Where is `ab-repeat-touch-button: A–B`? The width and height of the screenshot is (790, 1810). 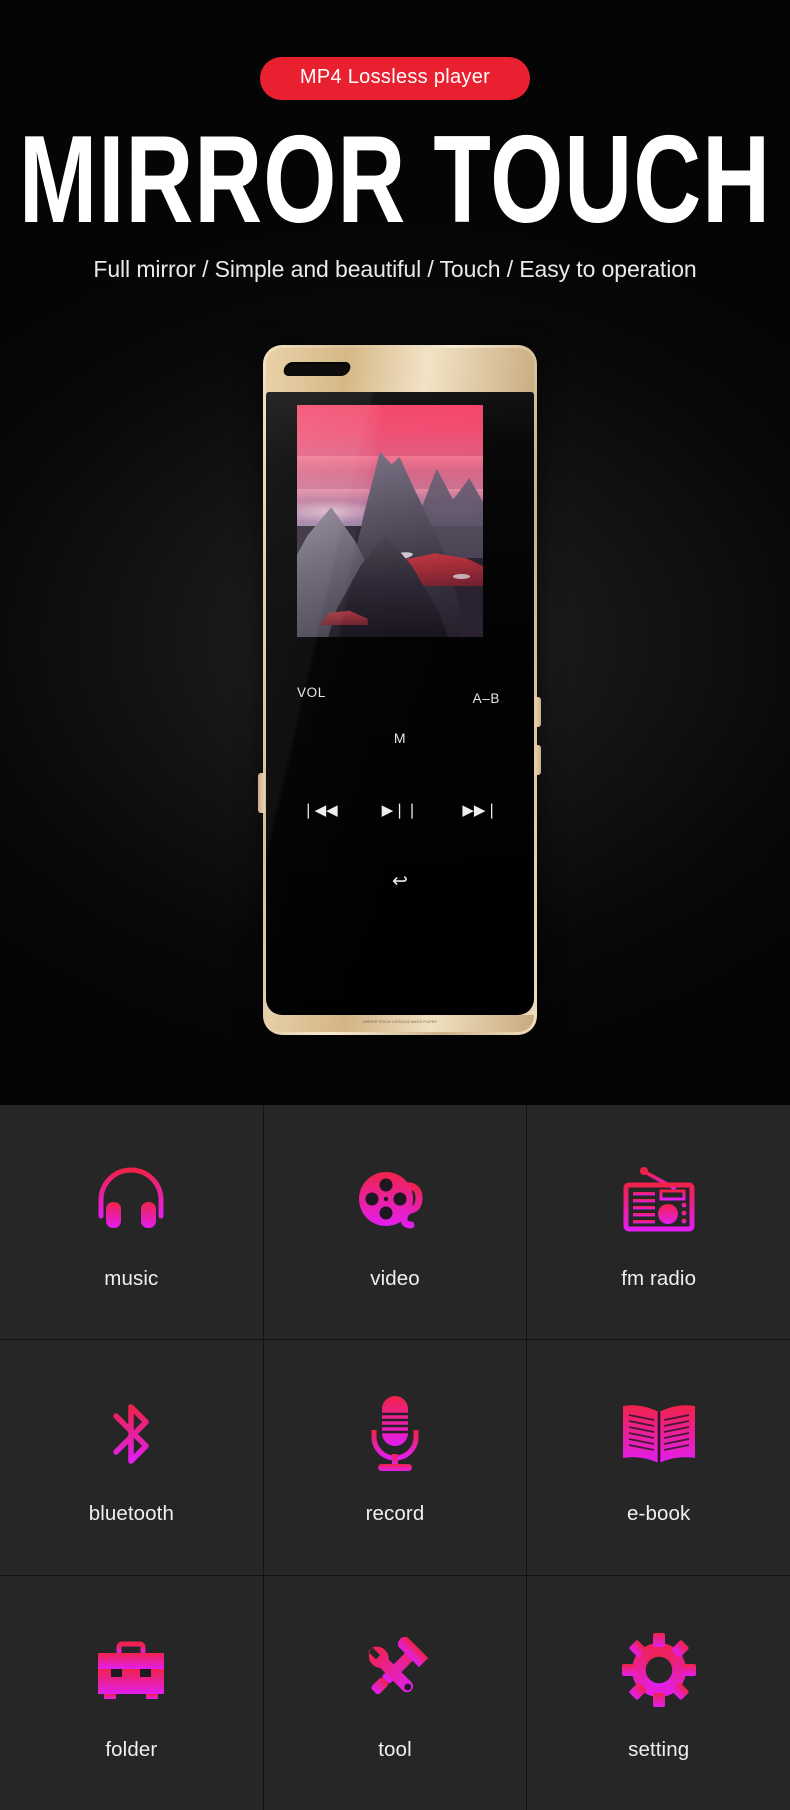 ab-repeat-touch-button: A–B is located at coordinates (486, 698).